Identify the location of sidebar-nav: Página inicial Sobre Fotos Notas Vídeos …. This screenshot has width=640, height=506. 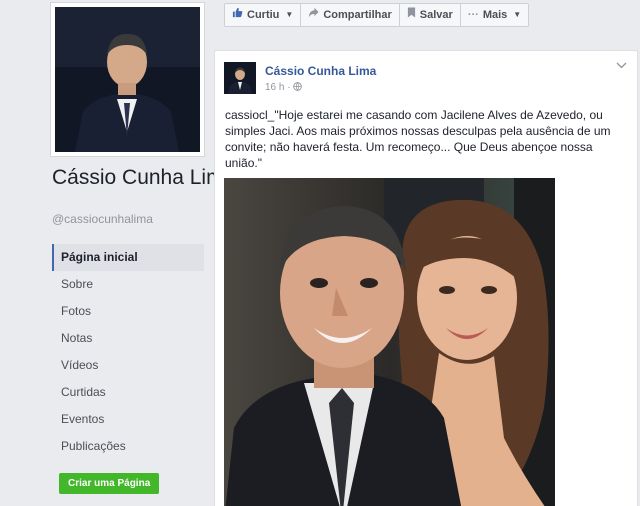
(128, 352).